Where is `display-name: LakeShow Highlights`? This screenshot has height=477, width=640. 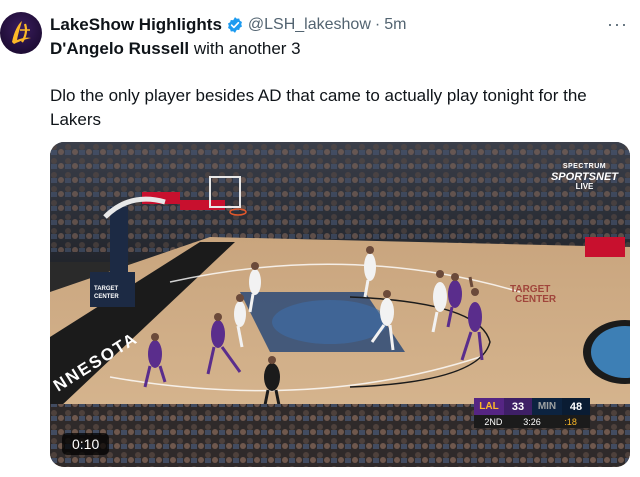
display-name: LakeShow Highlights is located at coordinates (136, 25).